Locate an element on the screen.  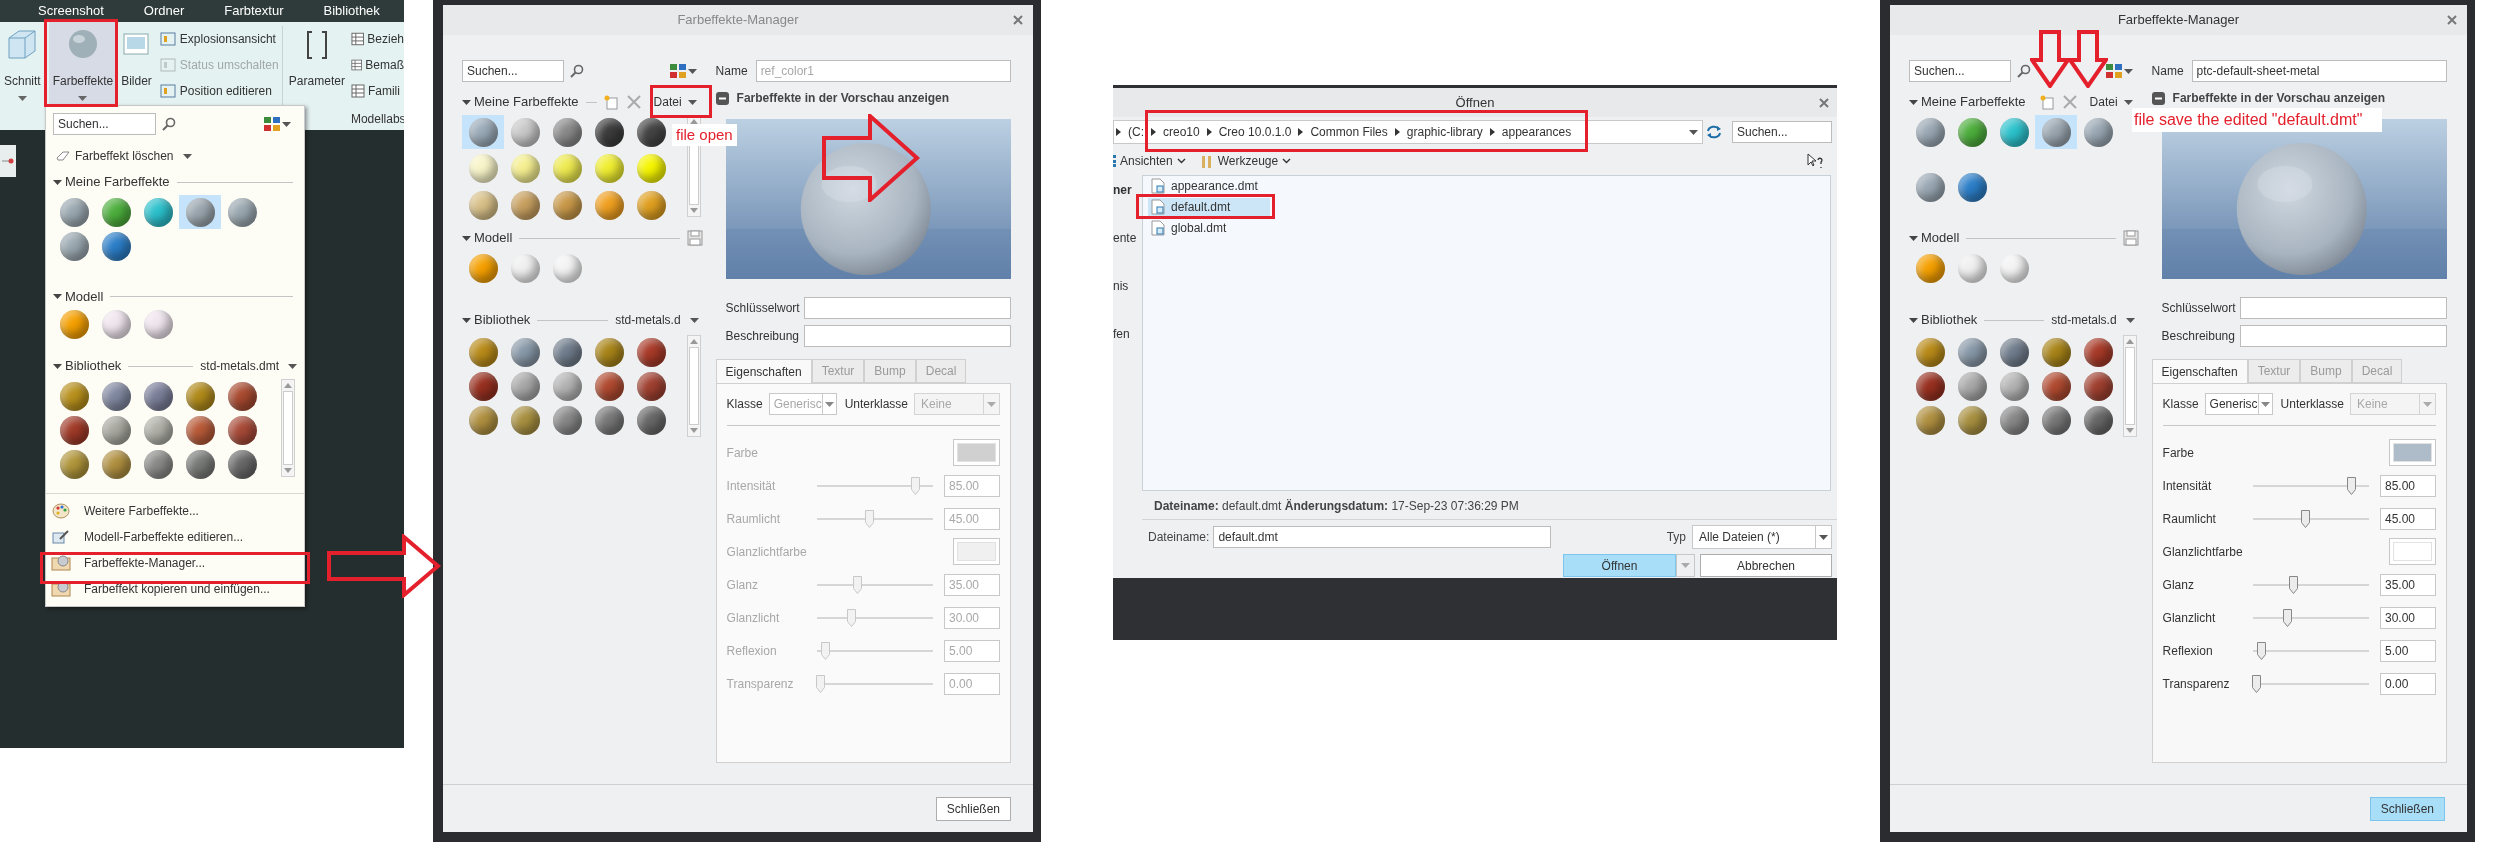
menu-tab: Screenshot is located at coordinates (71, 11).